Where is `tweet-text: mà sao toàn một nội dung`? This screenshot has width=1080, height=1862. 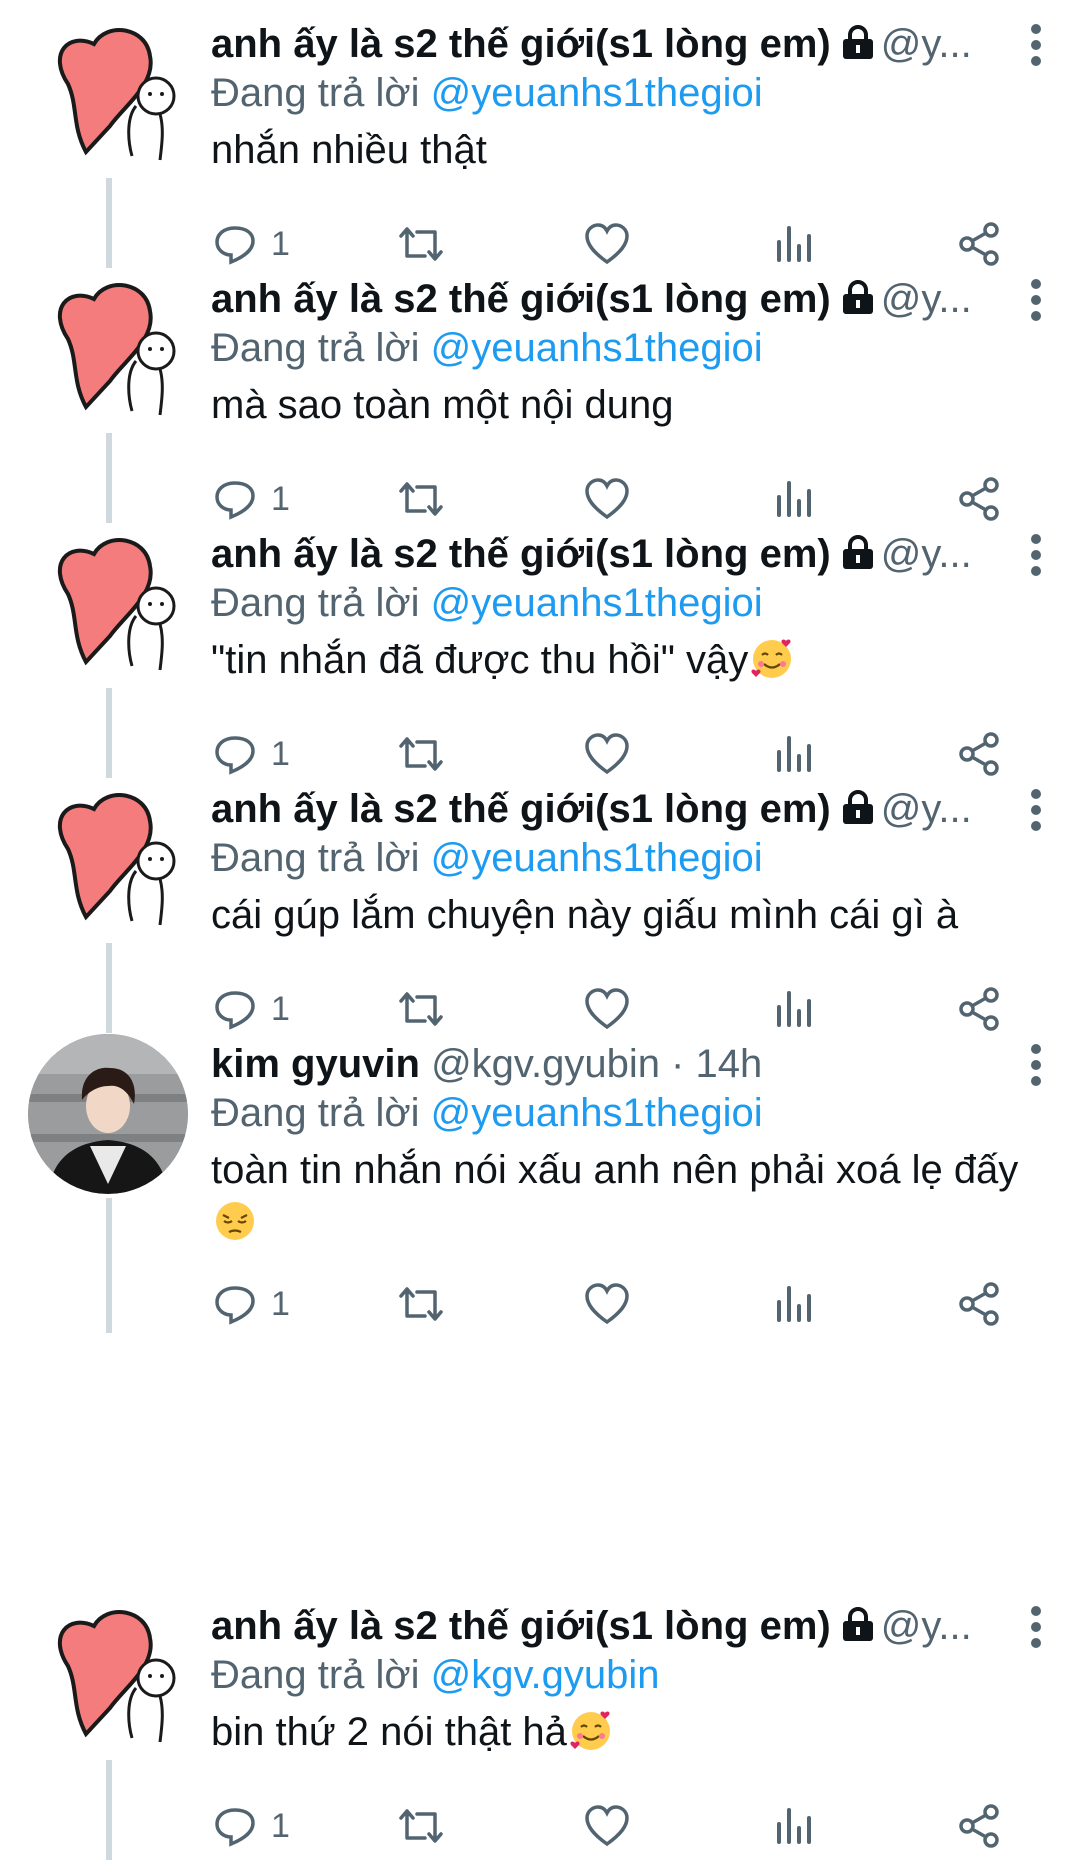 tweet-text: mà sao toàn một nội dung is located at coordinates (442, 405).